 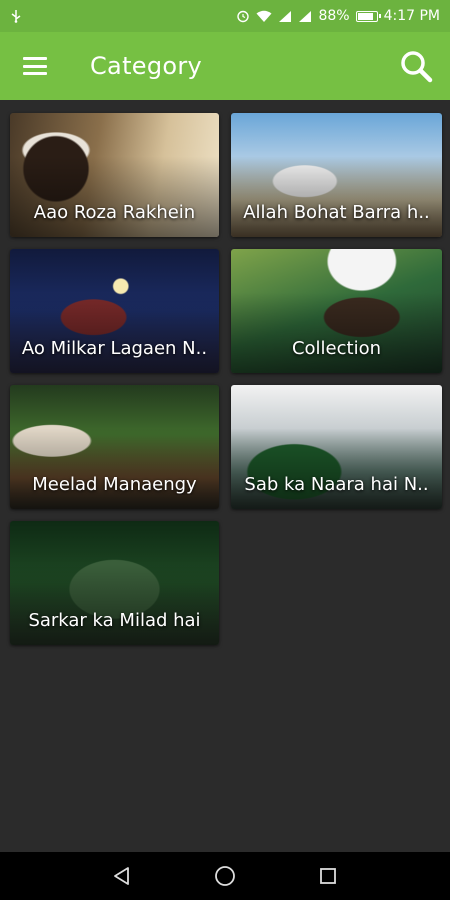 What do you see at coordinates (114, 583) in the screenshot?
I see `category-card: Sarkar ka Milad hai` at bounding box center [114, 583].